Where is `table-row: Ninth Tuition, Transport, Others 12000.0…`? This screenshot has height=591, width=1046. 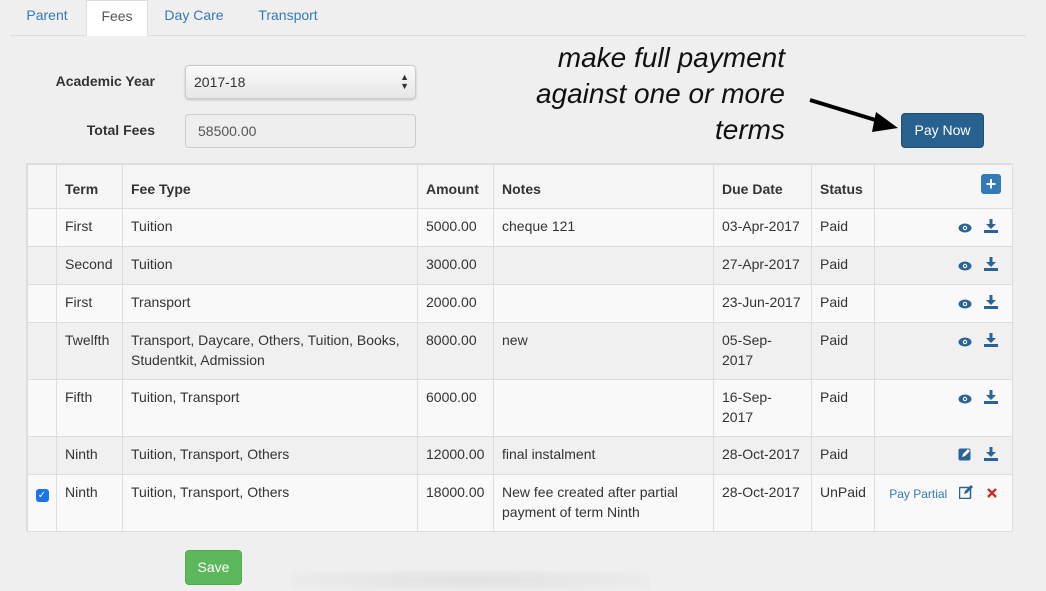
table-row: Ninth Tuition, Transport, Others 12000.0… is located at coordinates (520, 455).